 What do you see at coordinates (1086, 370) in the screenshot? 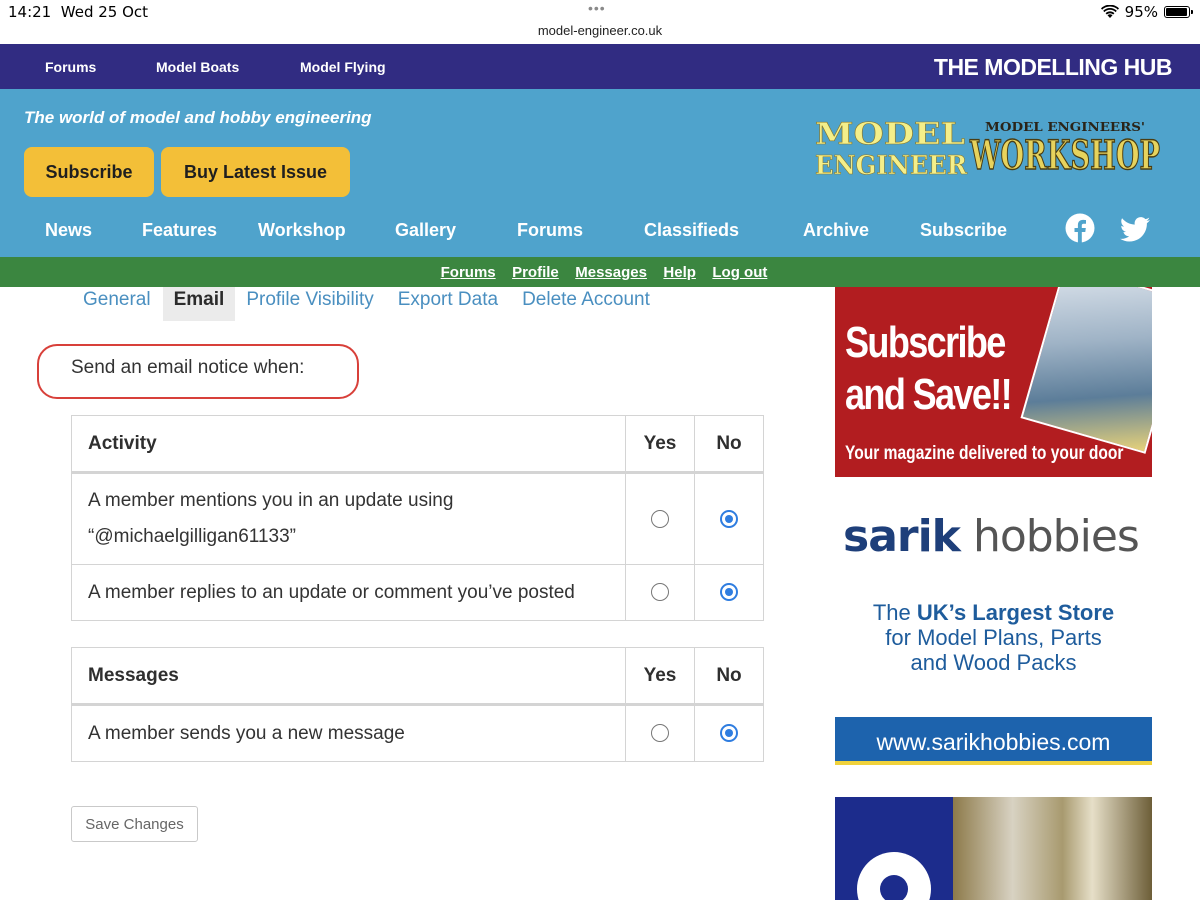
I see `magazine-cover-image` at bounding box center [1086, 370].